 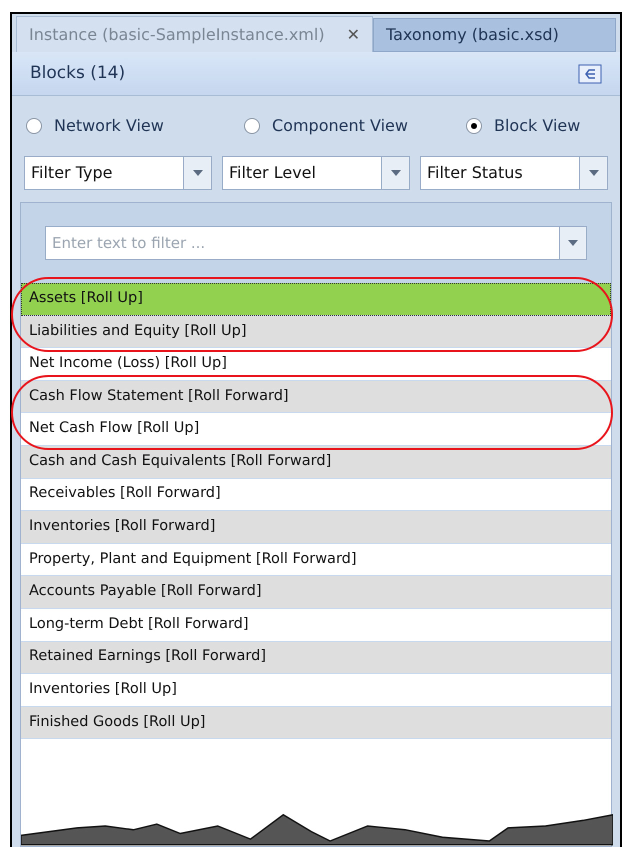 I want to click on block-row: Cash and Cash Equivalents [Roll Forward], so click(x=316, y=462).